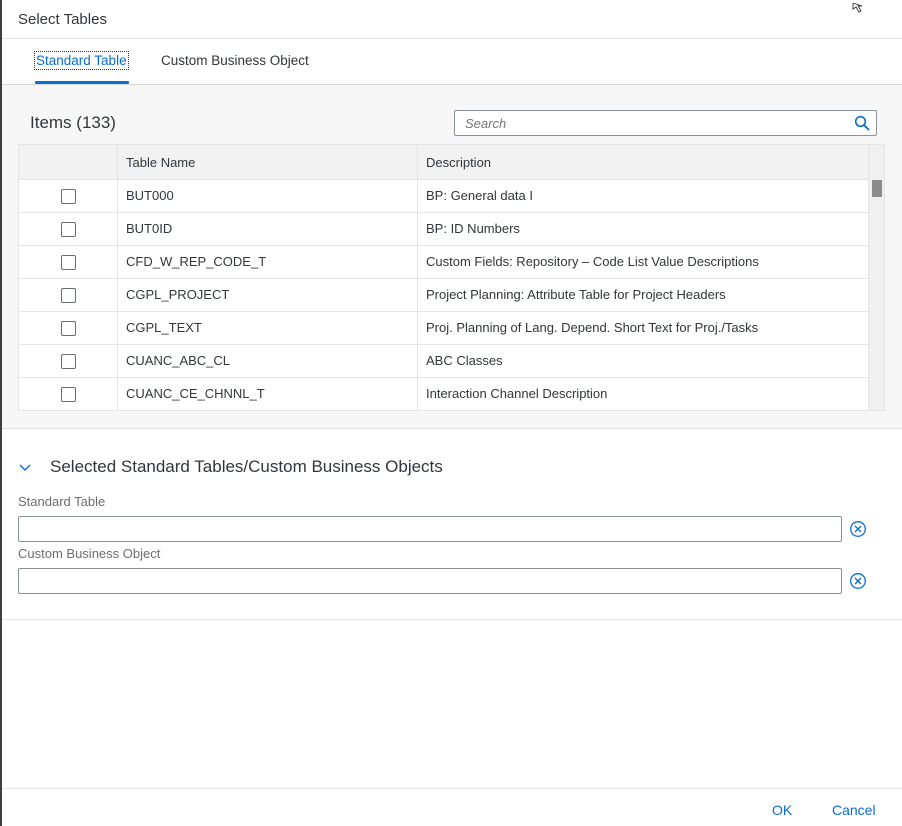 The image size is (902, 826). What do you see at coordinates (267, 196) in the screenshot?
I see `row-table-name: BUT000` at bounding box center [267, 196].